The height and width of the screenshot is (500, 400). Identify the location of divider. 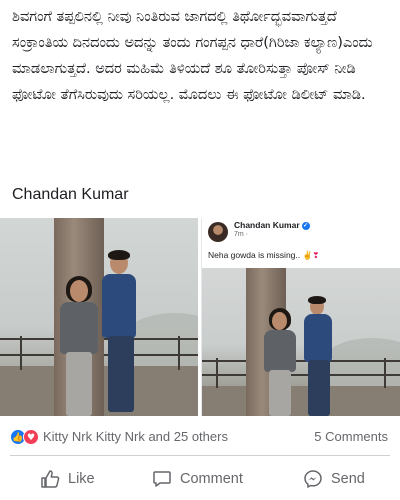
(200, 455).